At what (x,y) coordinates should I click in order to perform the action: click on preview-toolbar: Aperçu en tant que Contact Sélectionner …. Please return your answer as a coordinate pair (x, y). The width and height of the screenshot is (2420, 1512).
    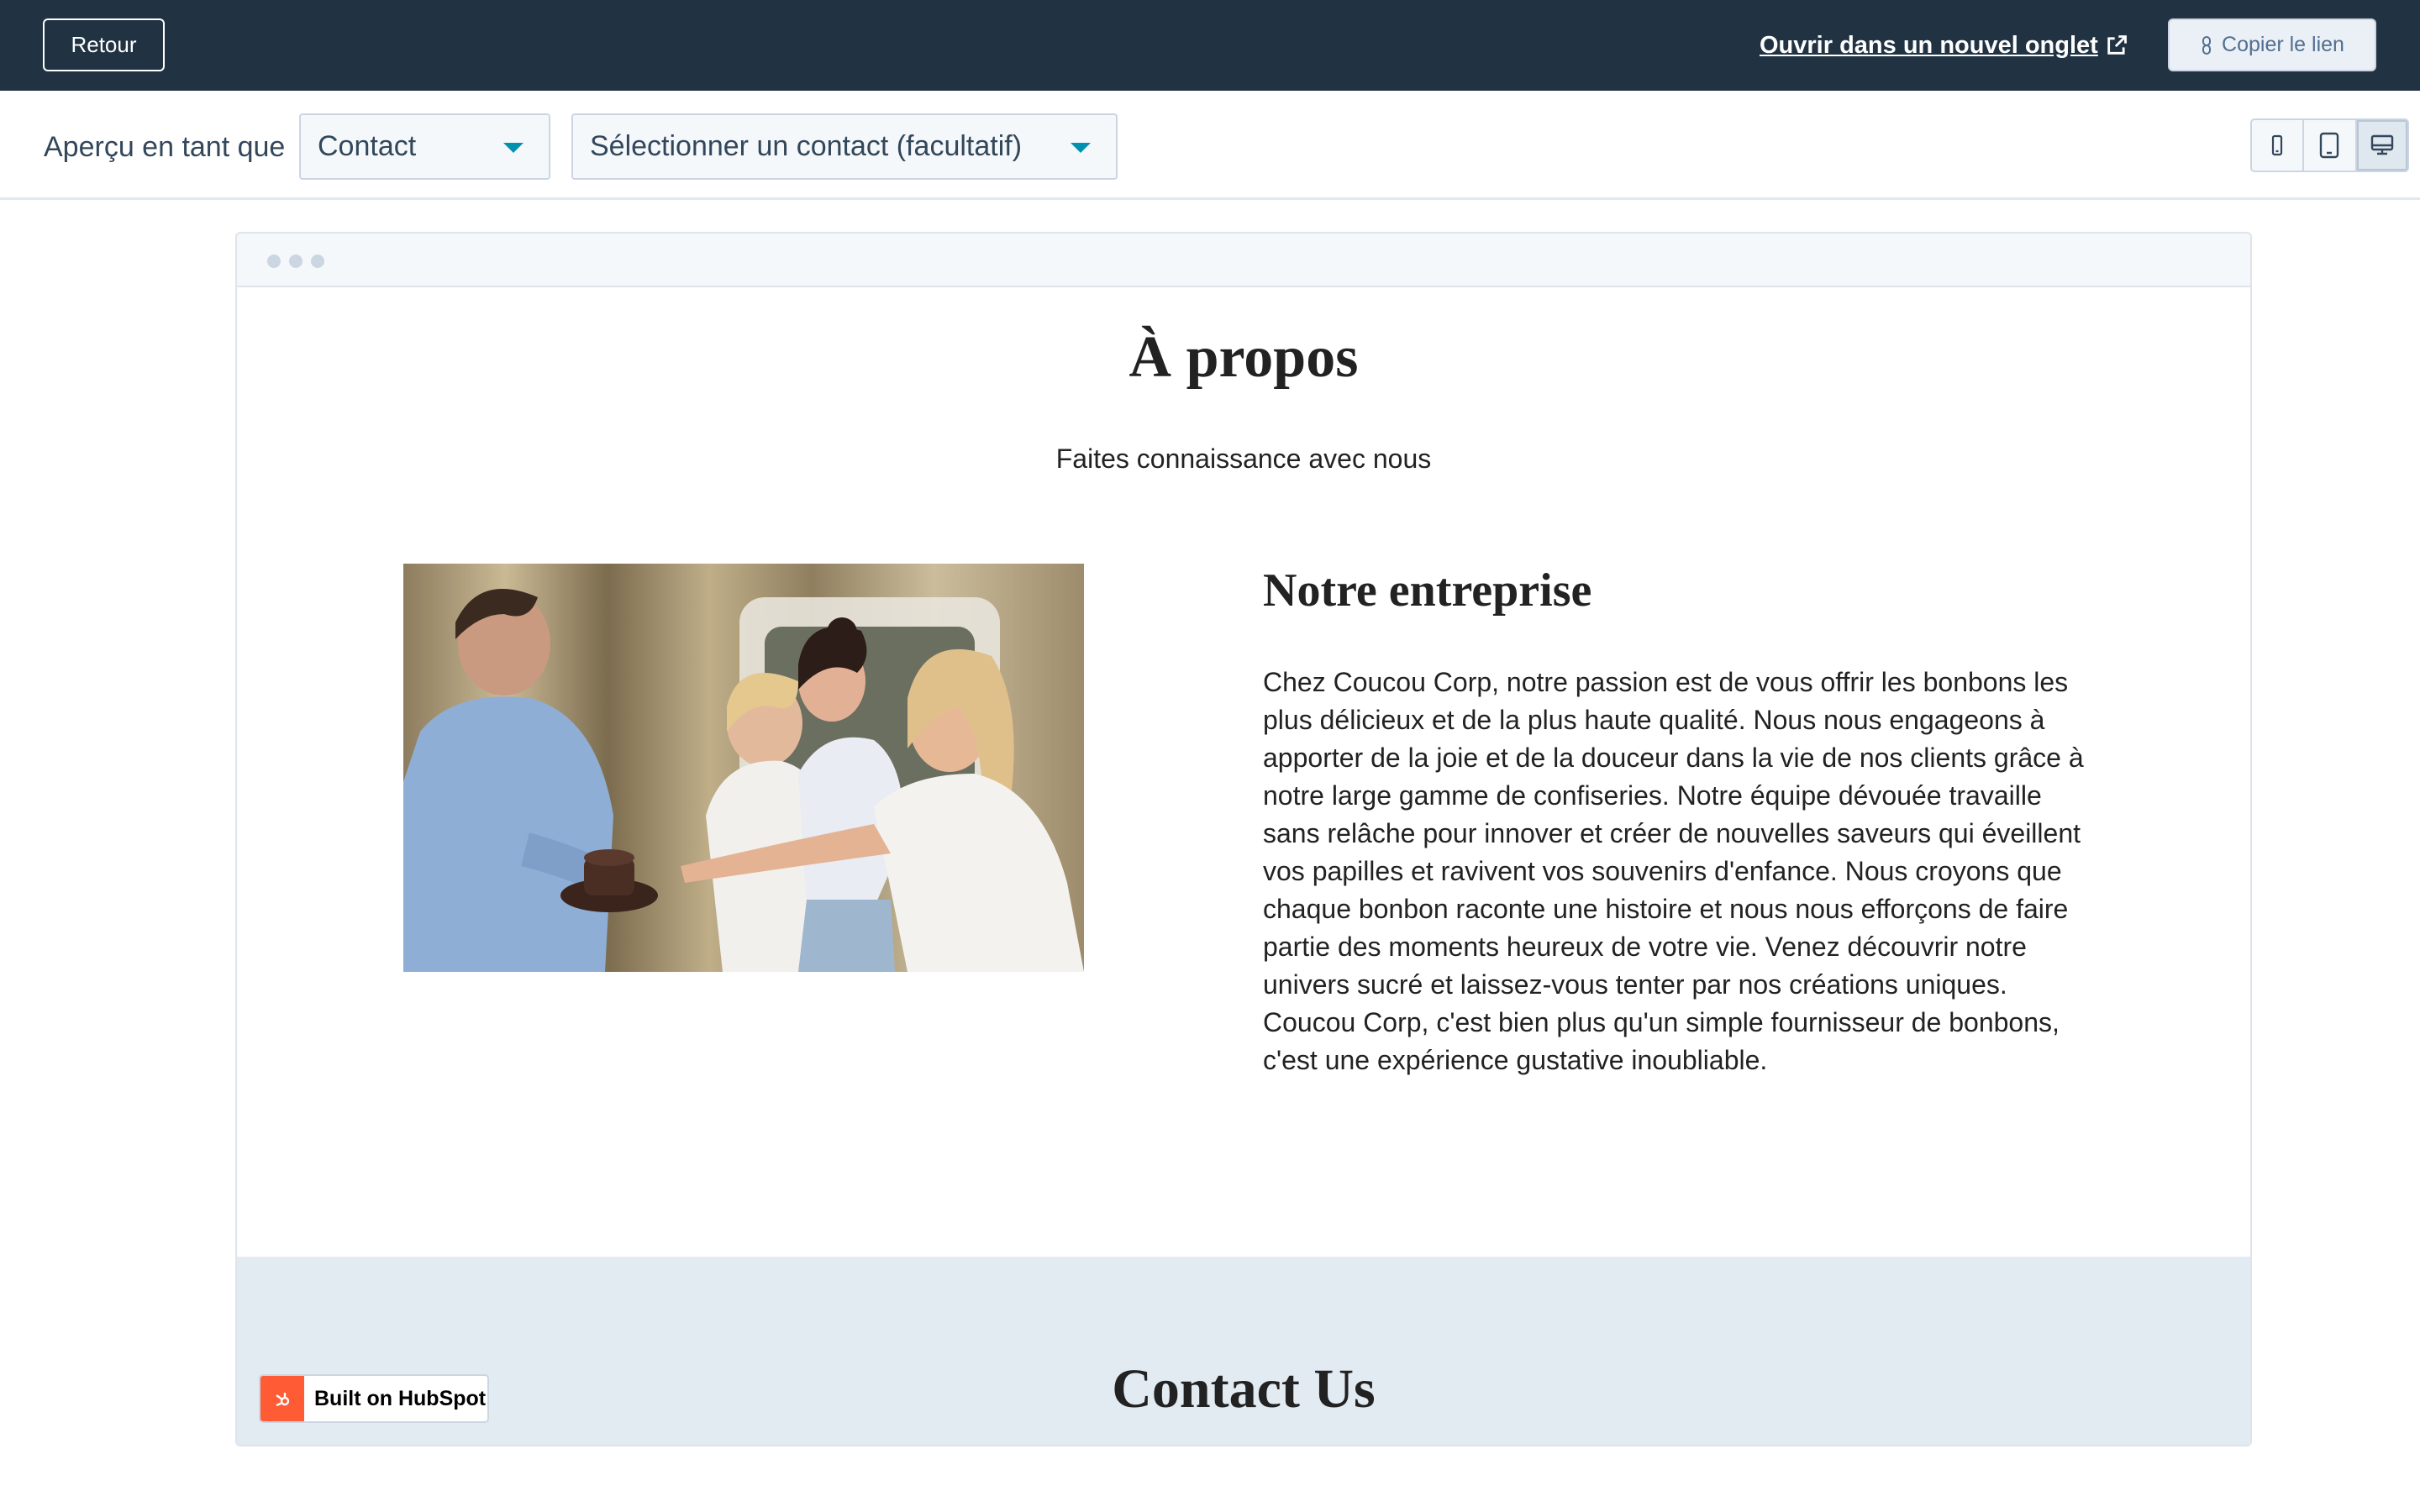
    Looking at the image, I should click on (1210, 145).